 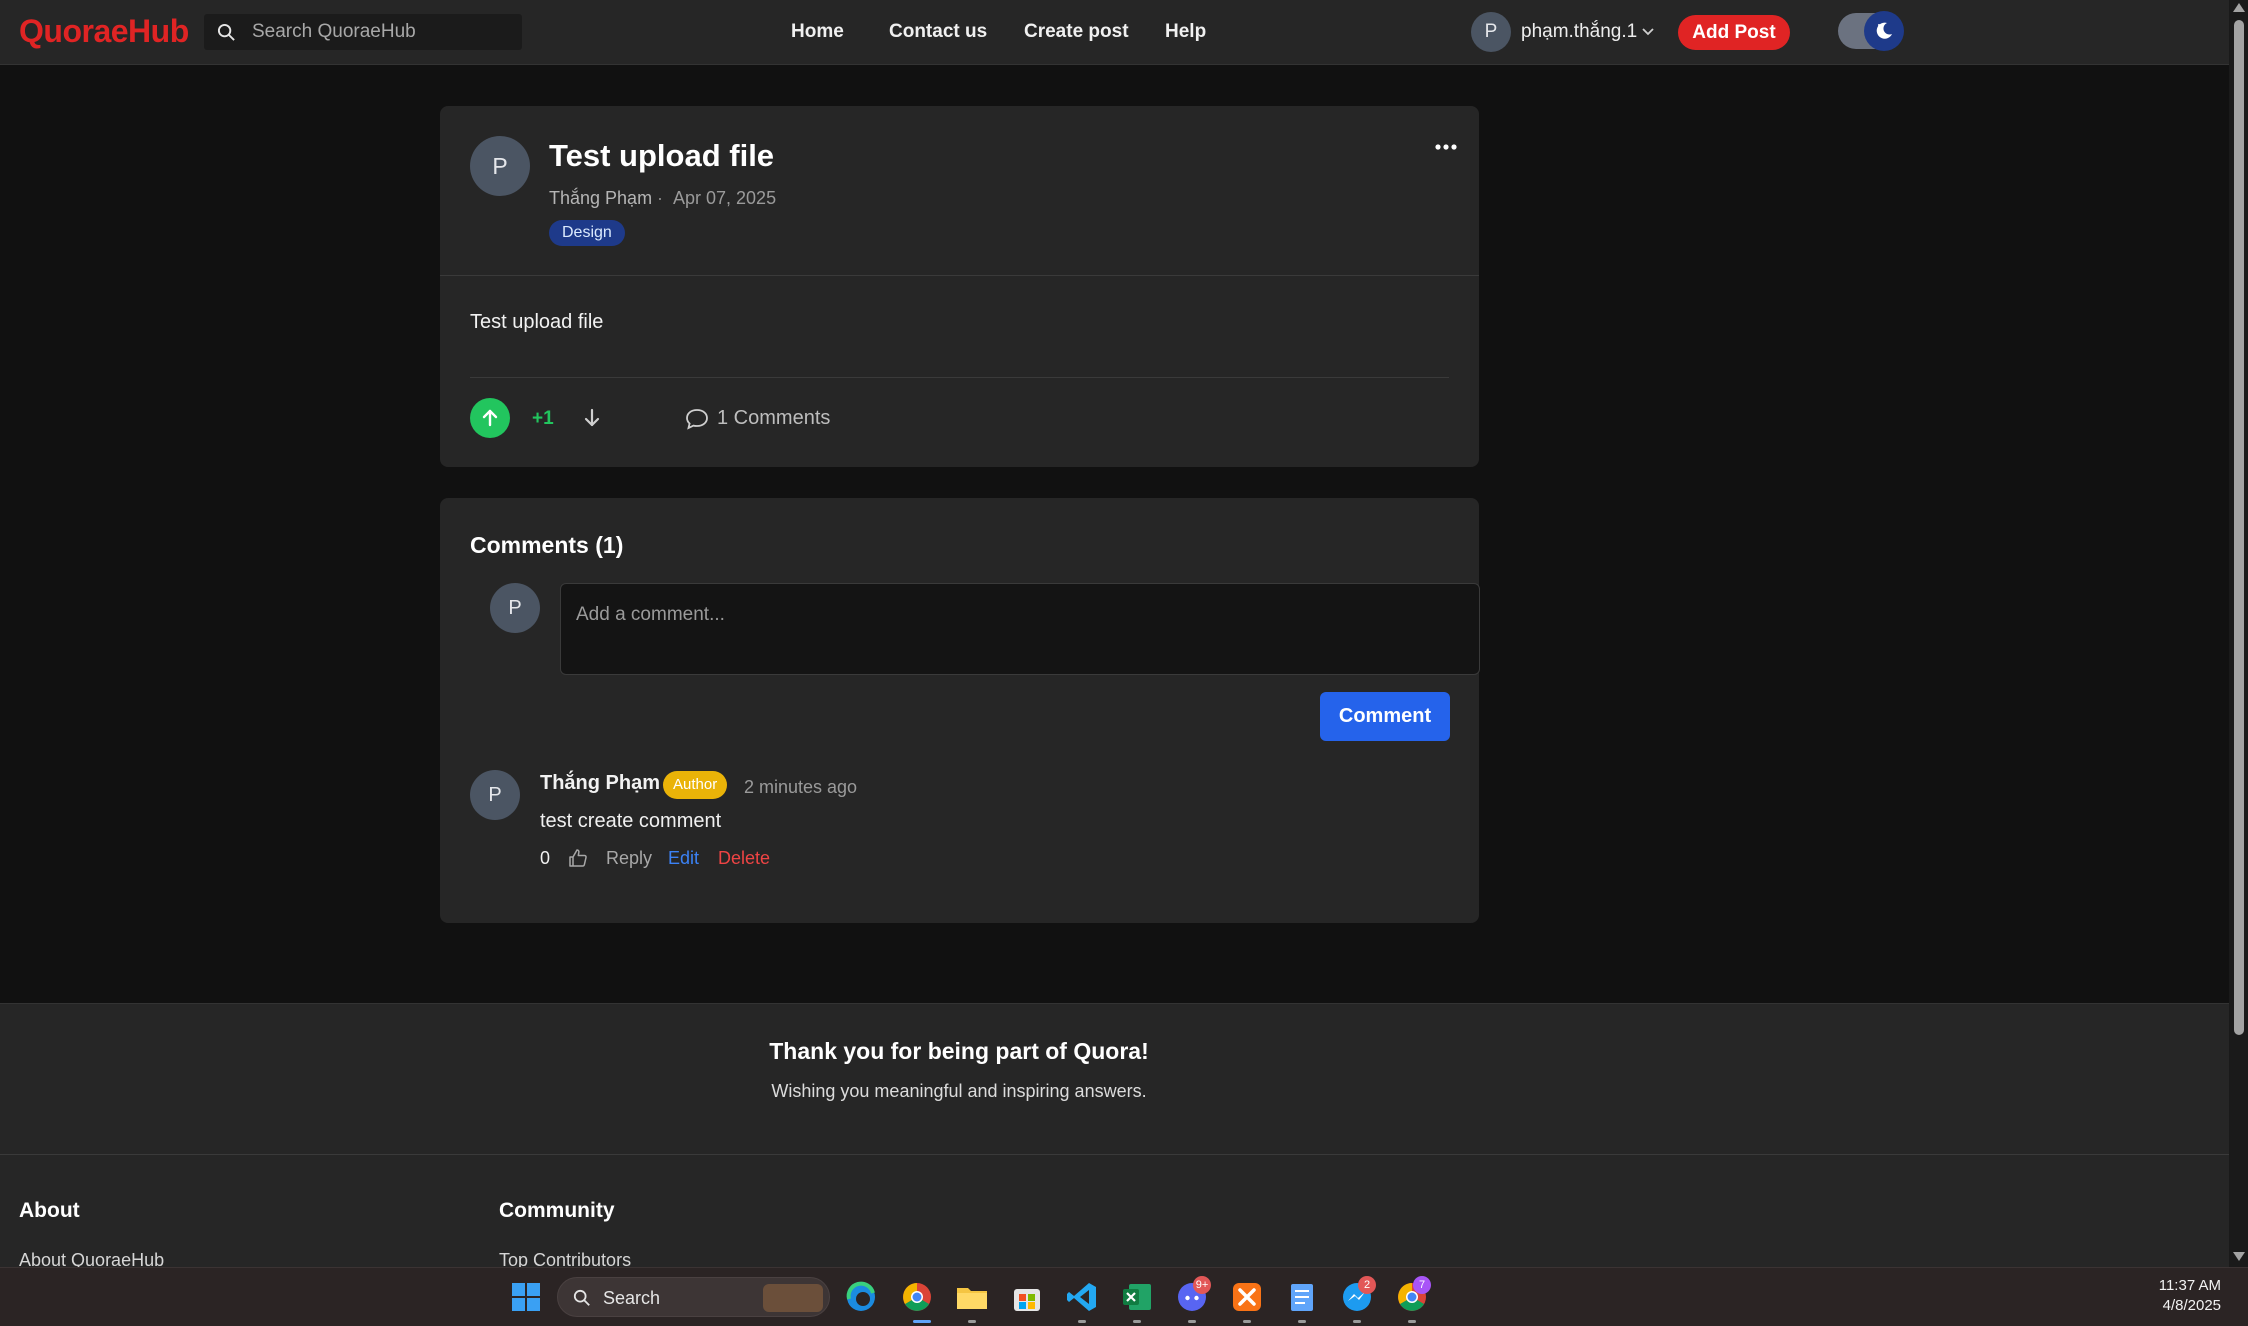 I want to click on chevron-down-icon, so click(x=1648, y=32).